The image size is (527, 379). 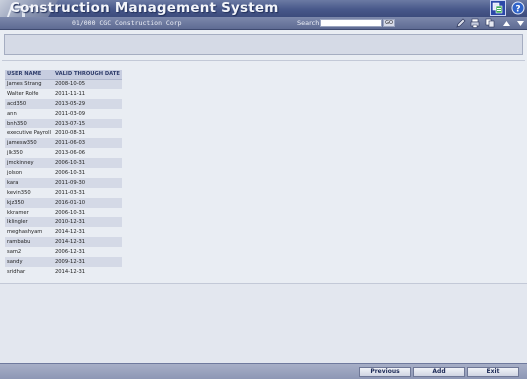 What do you see at coordinates (87, 93) in the screenshot?
I see `valid-date-cell: 2011-11-11` at bounding box center [87, 93].